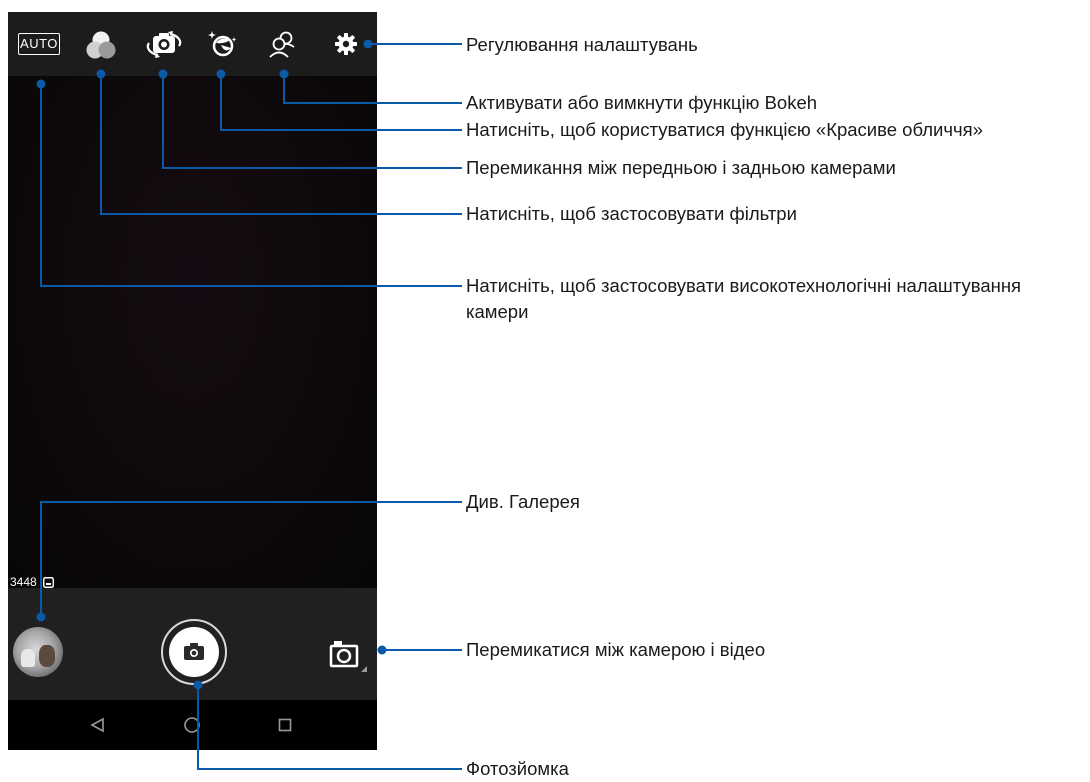  What do you see at coordinates (517, 768) in the screenshot?
I see `callout-shoot: Фотозйомка` at bounding box center [517, 768].